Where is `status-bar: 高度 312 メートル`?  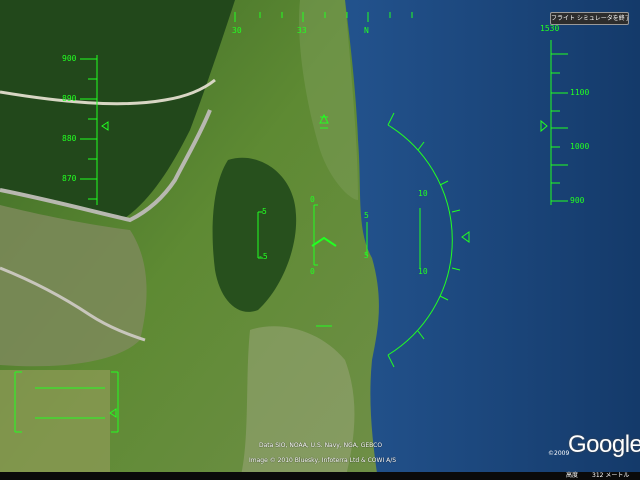 status-bar: 高度 312 メートル is located at coordinates (320, 476).